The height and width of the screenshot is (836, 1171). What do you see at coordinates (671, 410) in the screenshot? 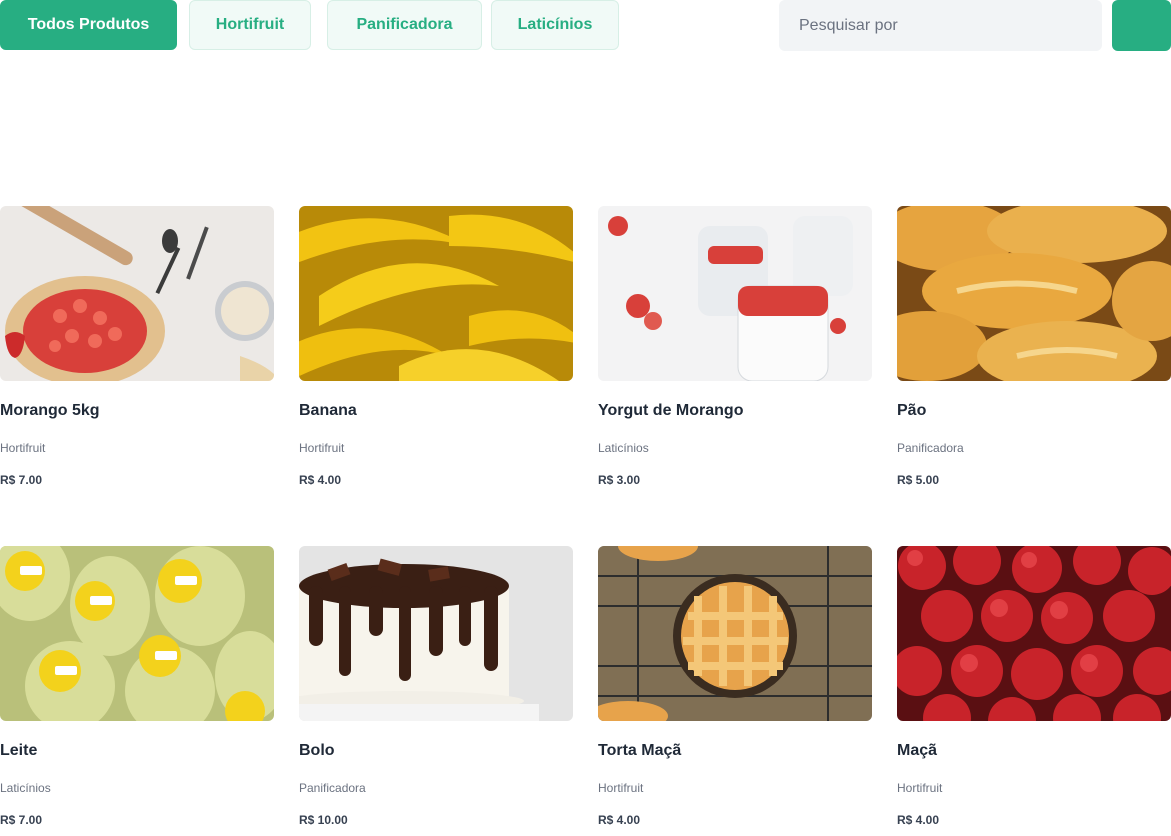
I see `product-name: Yorgut de Morango` at bounding box center [671, 410].